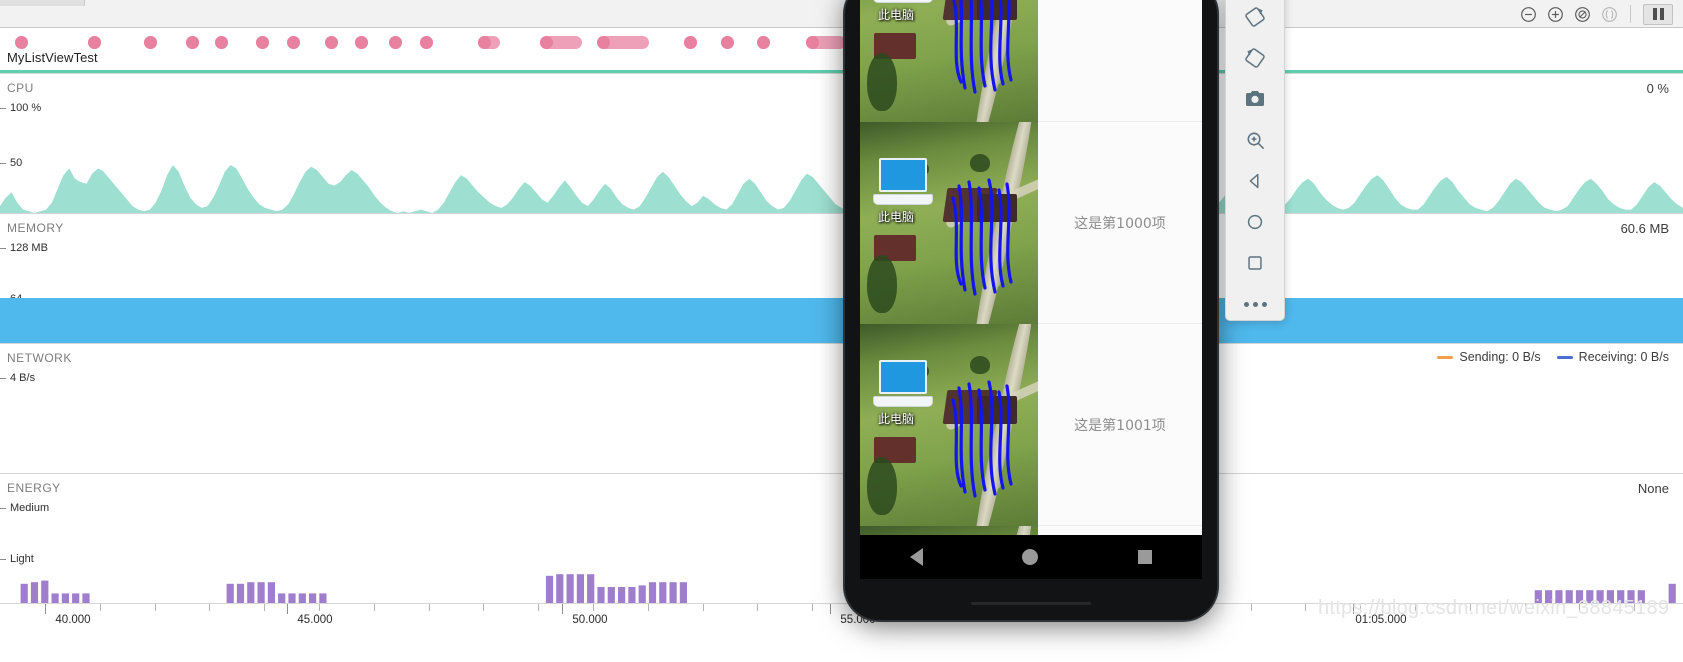 This screenshot has height=662, width=1683. I want to click on nav-home-icon, so click(1030, 557).